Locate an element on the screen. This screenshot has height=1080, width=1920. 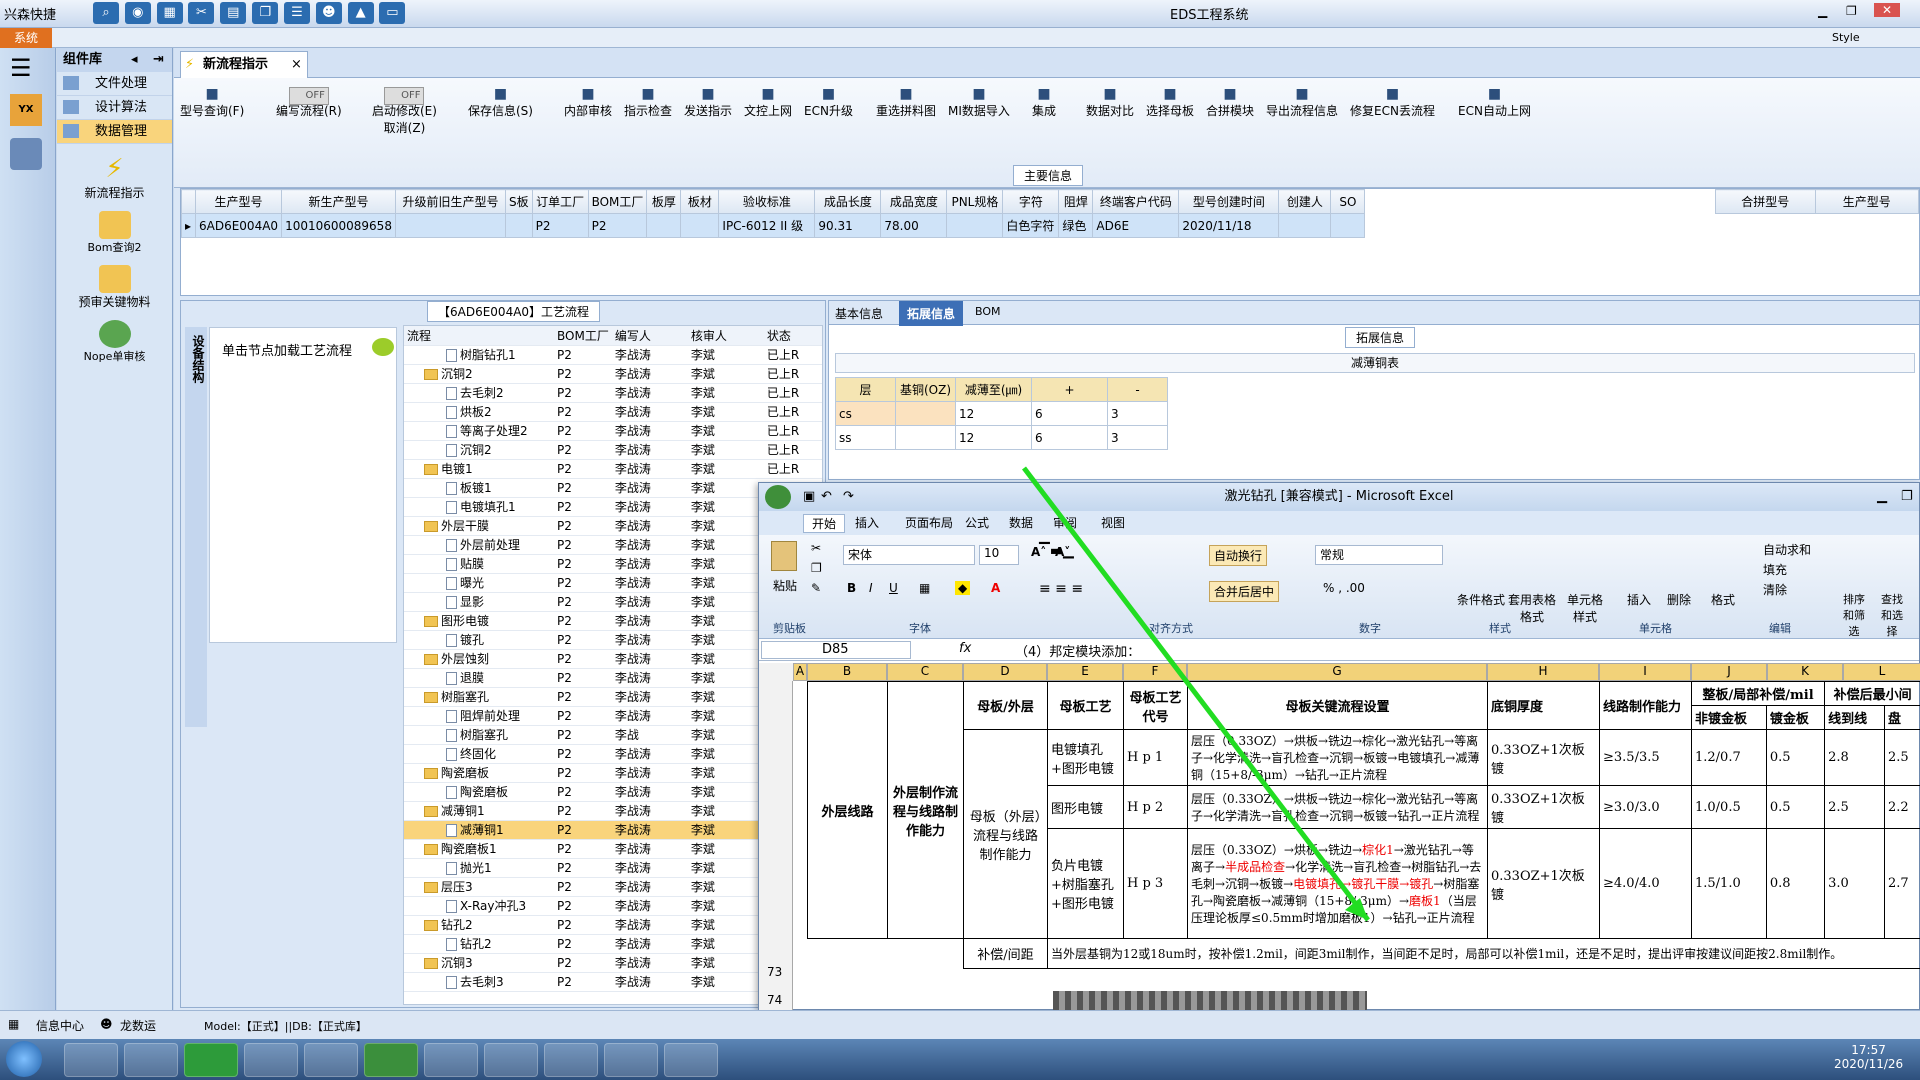
r1-m1: 2.8 is located at coordinates (1854, 757).